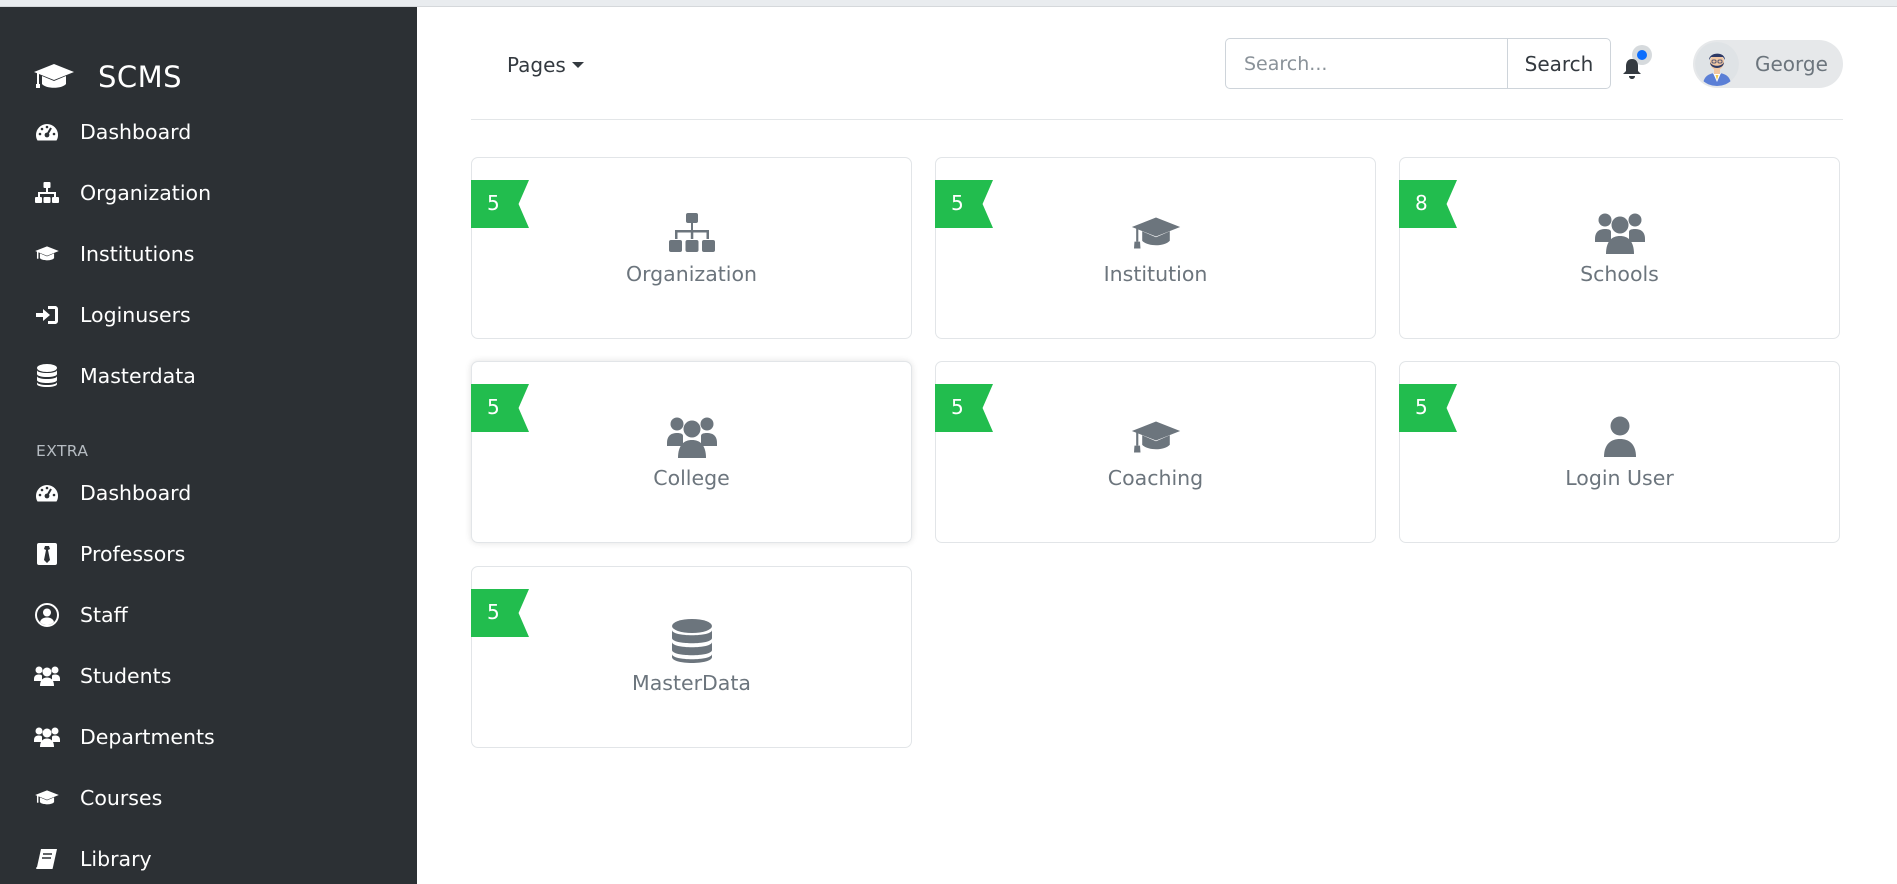 The height and width of the screenshot is (884, 1897). Describe the element at coordinates (214, 376) in the screenshot. I see `sidebar-item-masterdata: Masterdata` at that location.